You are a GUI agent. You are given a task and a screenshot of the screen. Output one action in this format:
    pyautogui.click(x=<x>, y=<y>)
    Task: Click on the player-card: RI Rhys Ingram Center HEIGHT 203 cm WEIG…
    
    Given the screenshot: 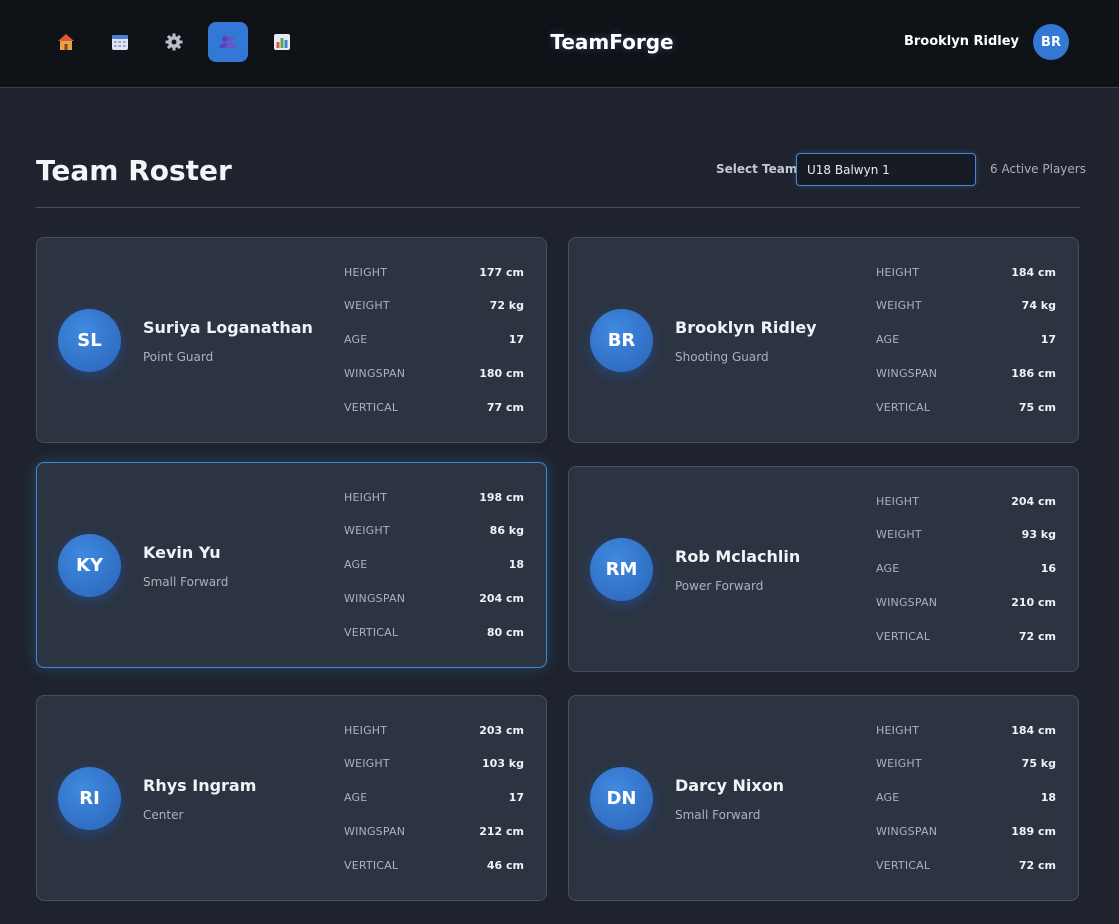 What is the action you would take?
    pyautogui.click(x=291, y=798)
    